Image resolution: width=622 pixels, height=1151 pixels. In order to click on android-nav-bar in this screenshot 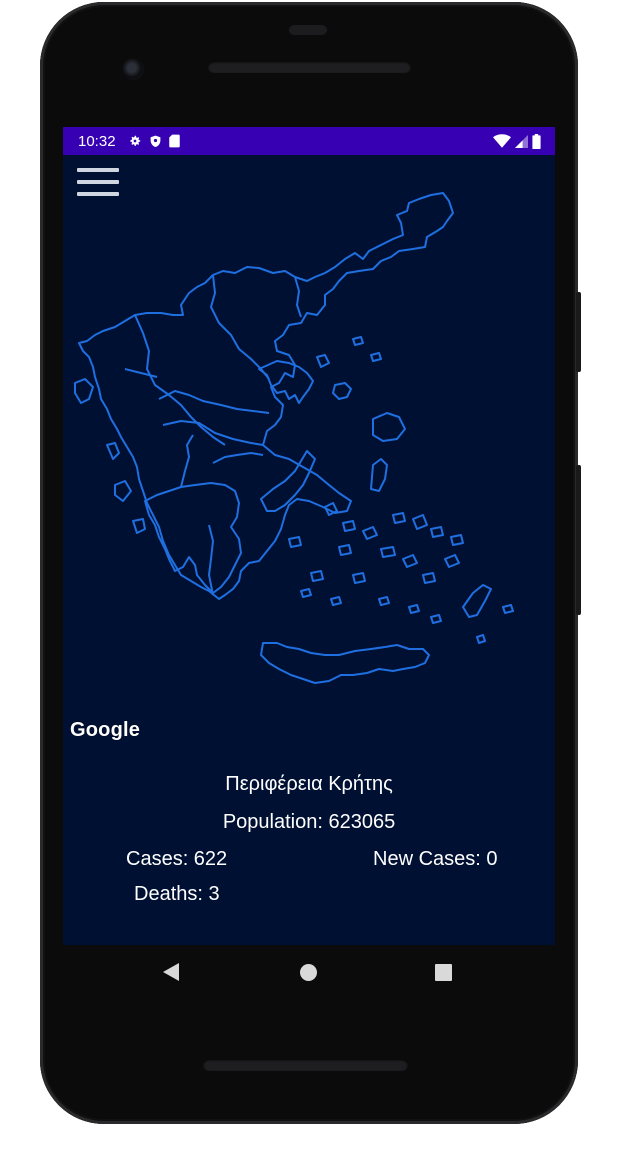, I will do `click(309, 973)`.